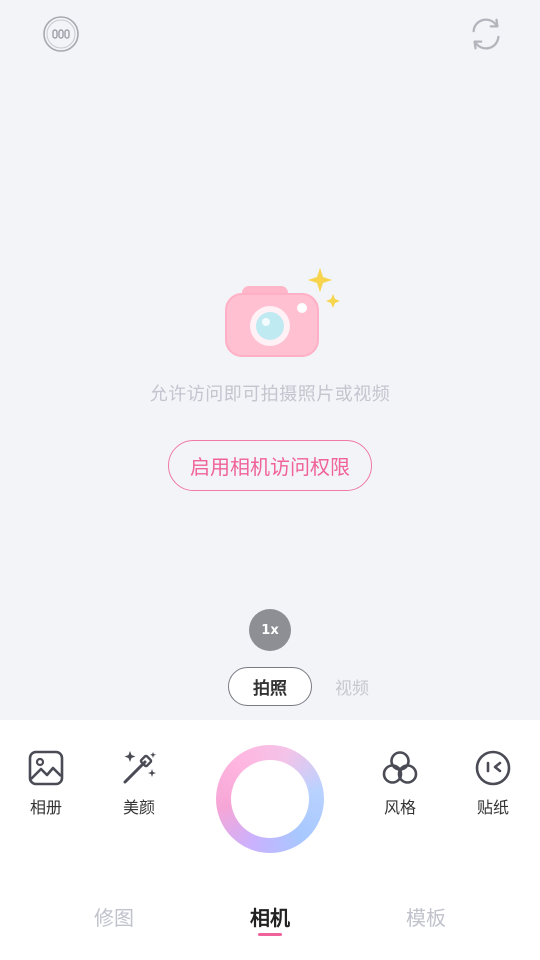  I want to click on sticker-face-icon, so click(493, 768).